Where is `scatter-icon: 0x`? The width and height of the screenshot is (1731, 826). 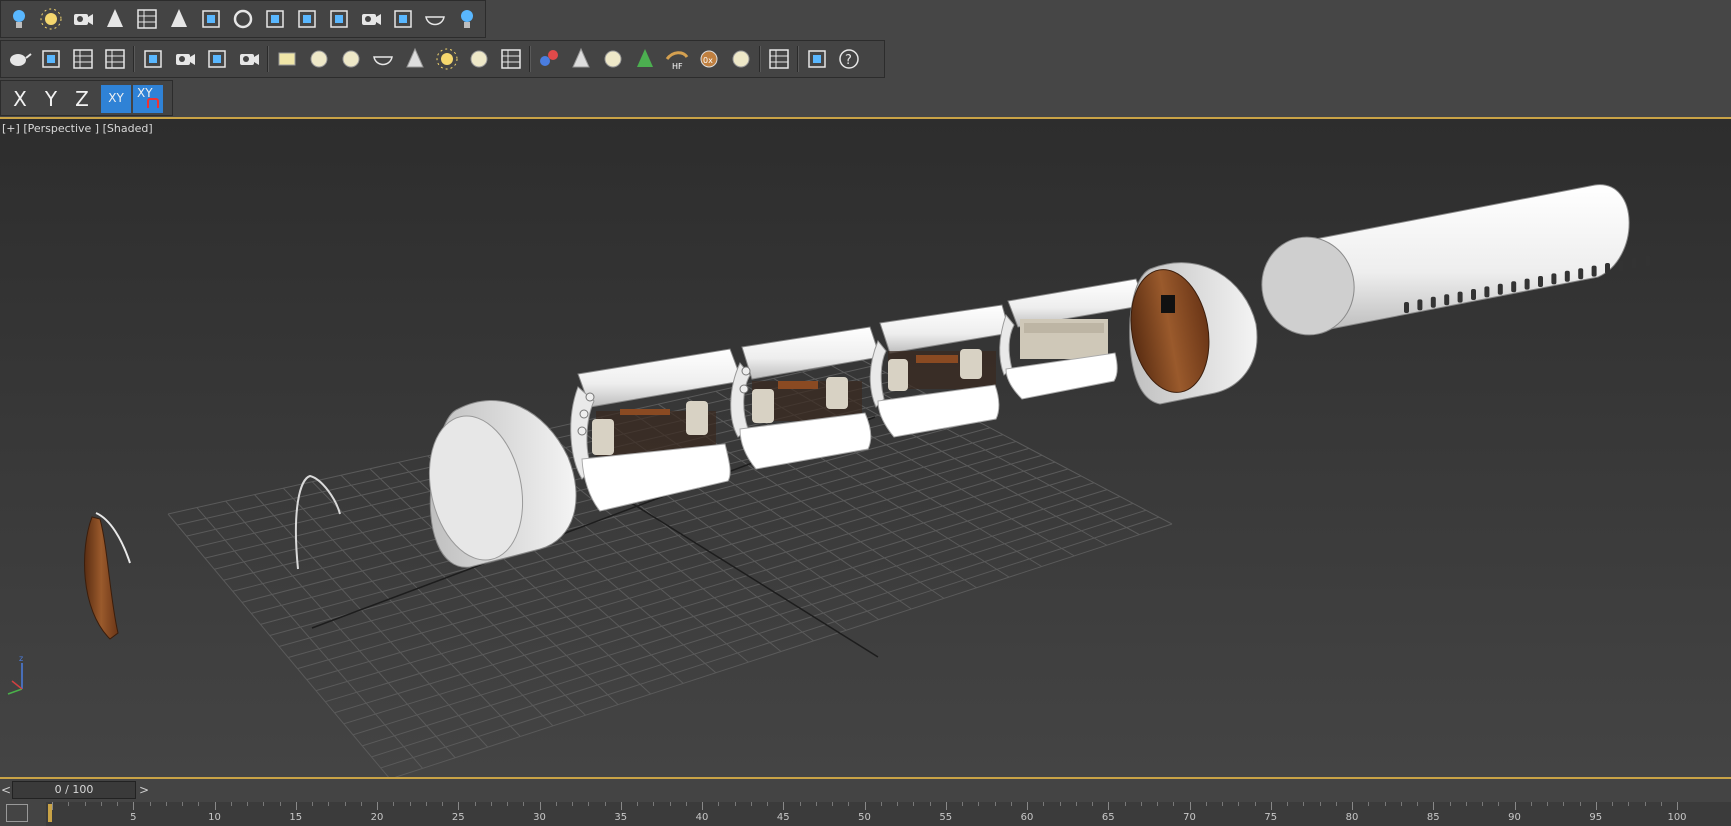
scatter-icon: 0x is located at coordinates (709, 59).